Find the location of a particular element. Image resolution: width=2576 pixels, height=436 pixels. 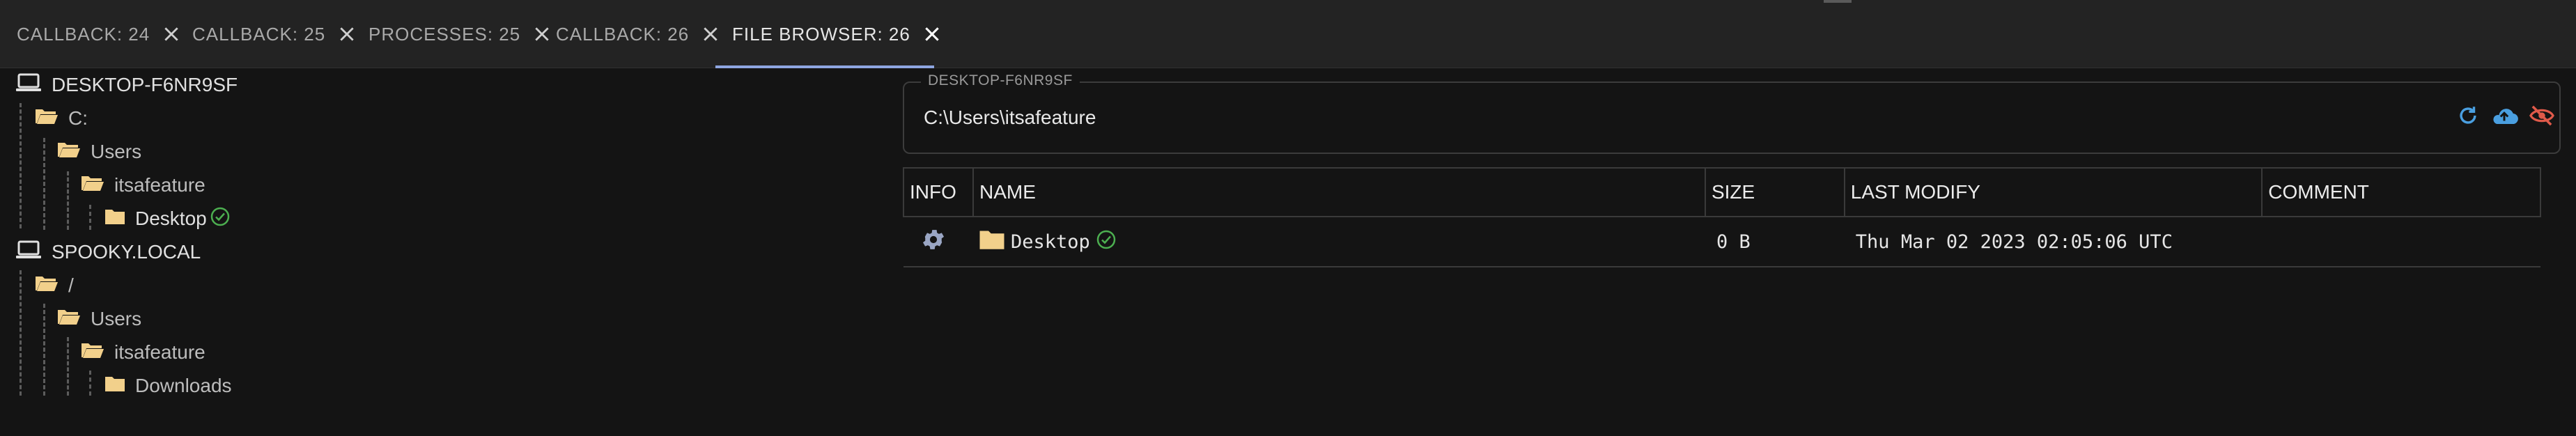

file-name: Desktop is located at coordinates (1050, 242).